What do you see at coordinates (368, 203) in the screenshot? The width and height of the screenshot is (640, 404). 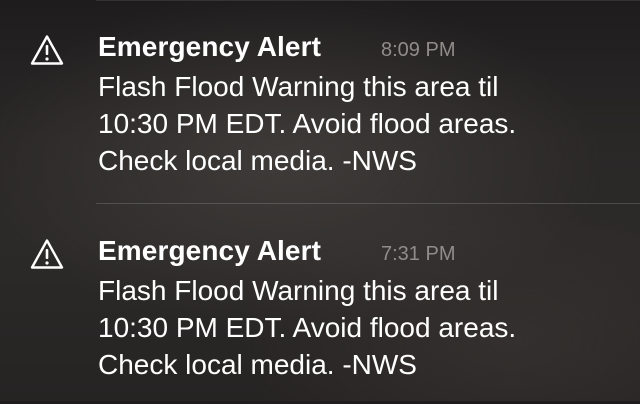 I see `notification-divider` at bounding box center [368, 203].